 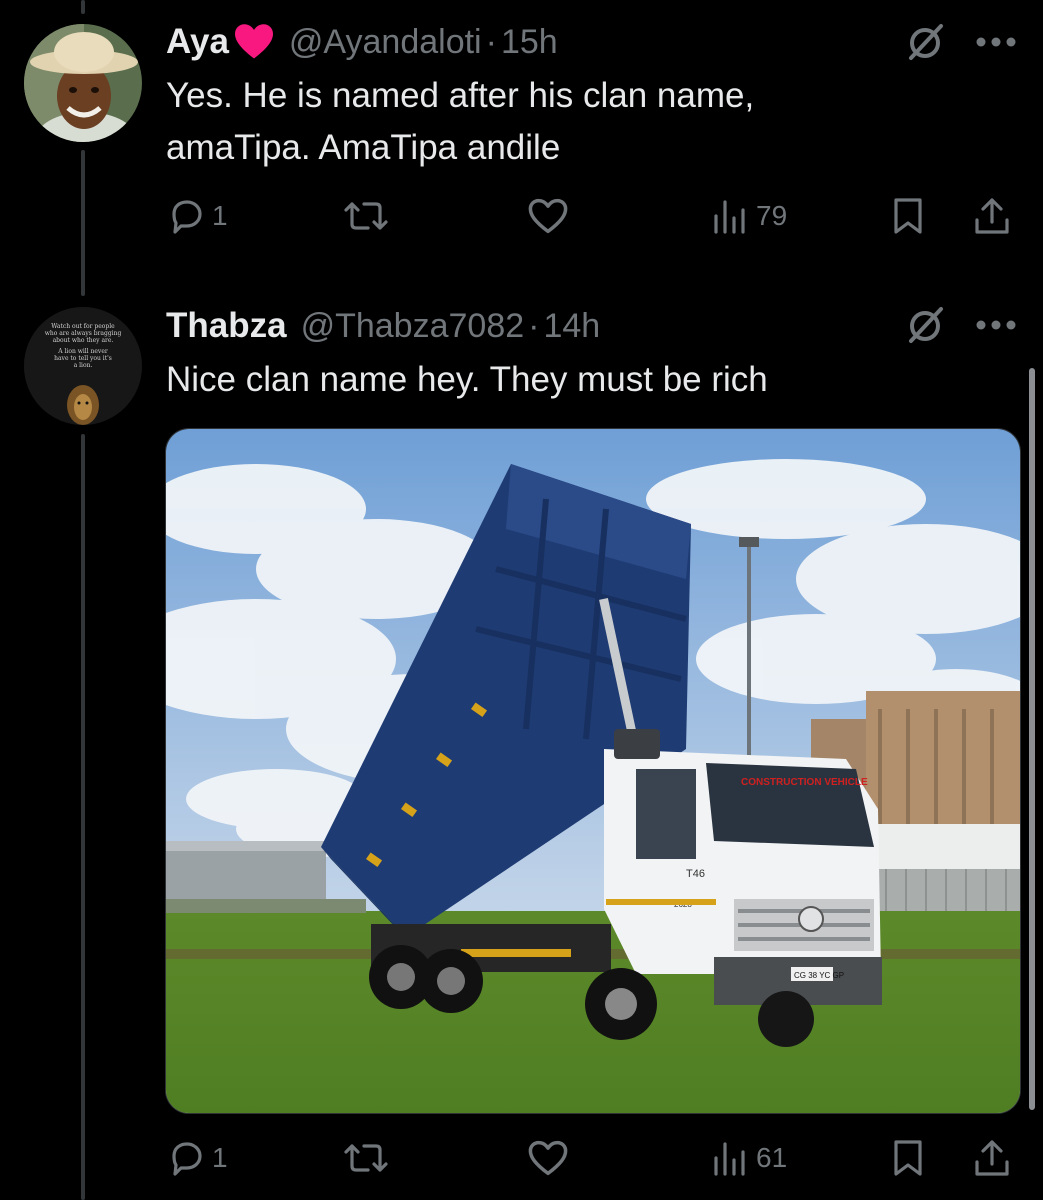 What do you see at coordinates (772, 215) in the screenshot?
I see `views-count: 79` at bounding box center [772, 215].